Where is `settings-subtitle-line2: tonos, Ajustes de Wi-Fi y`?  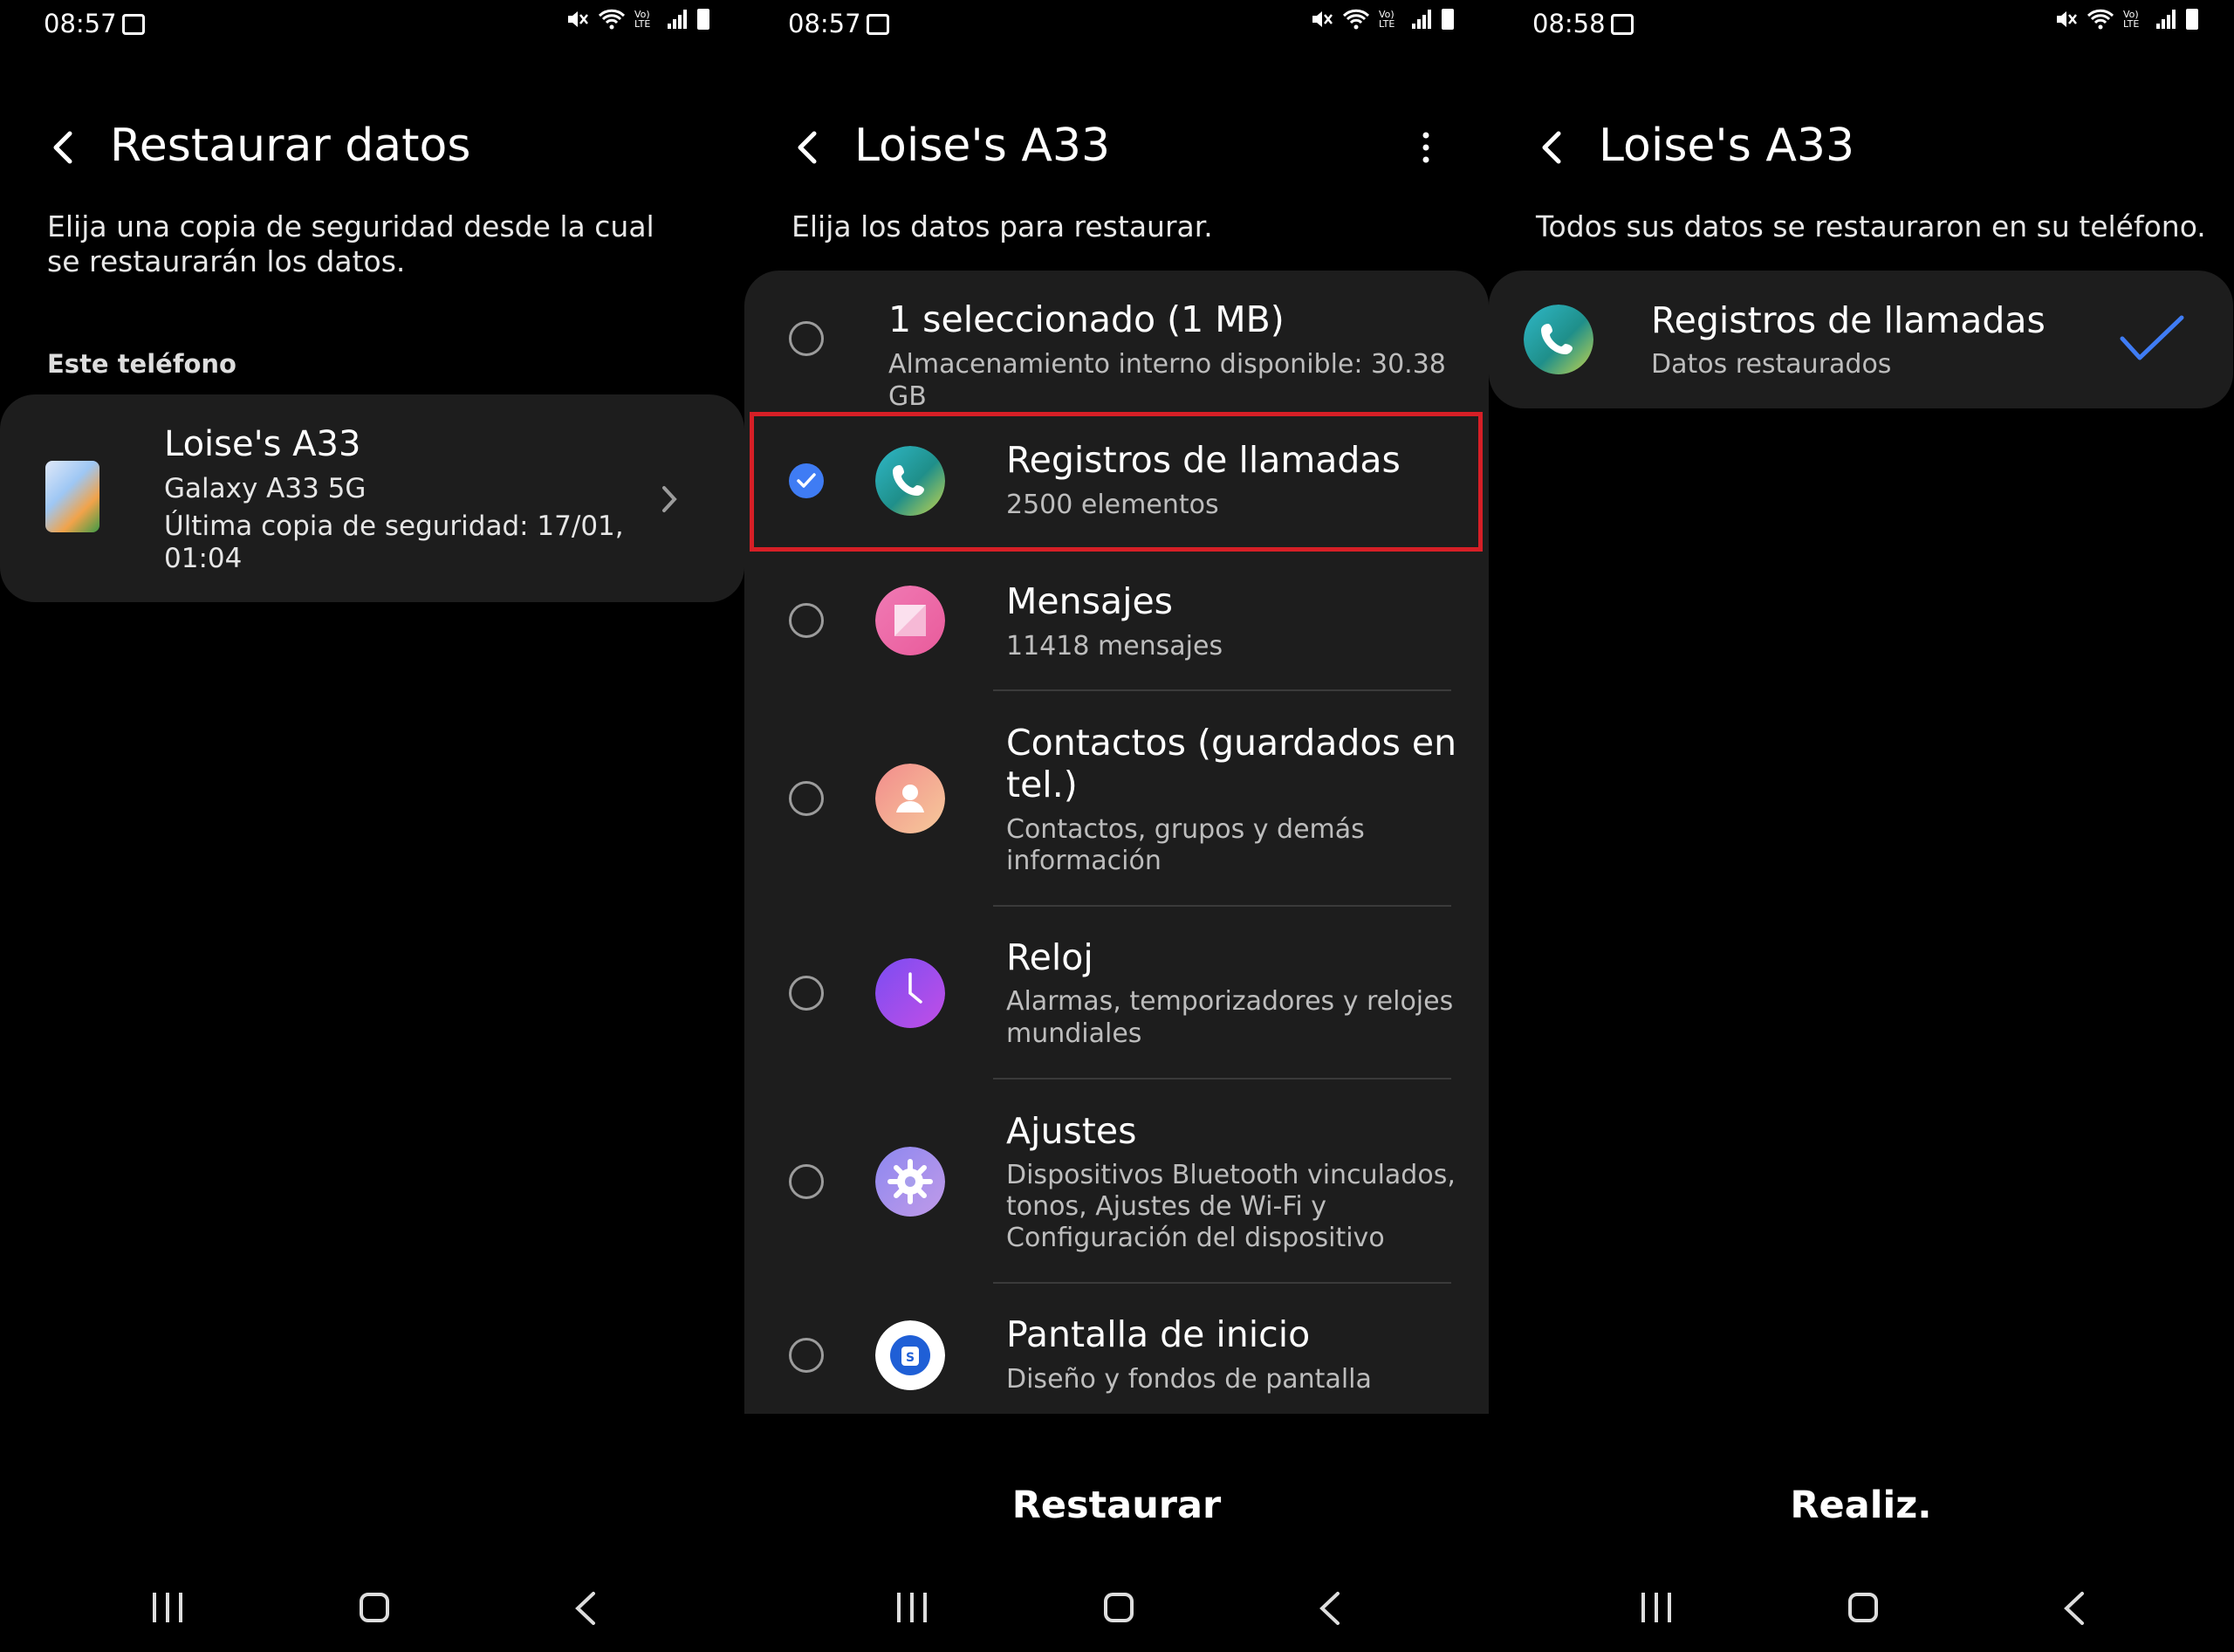 settings-subtitle-line2: tonos, Ajustes de Wi-Fi y is located at coordinates (1166, 1206).